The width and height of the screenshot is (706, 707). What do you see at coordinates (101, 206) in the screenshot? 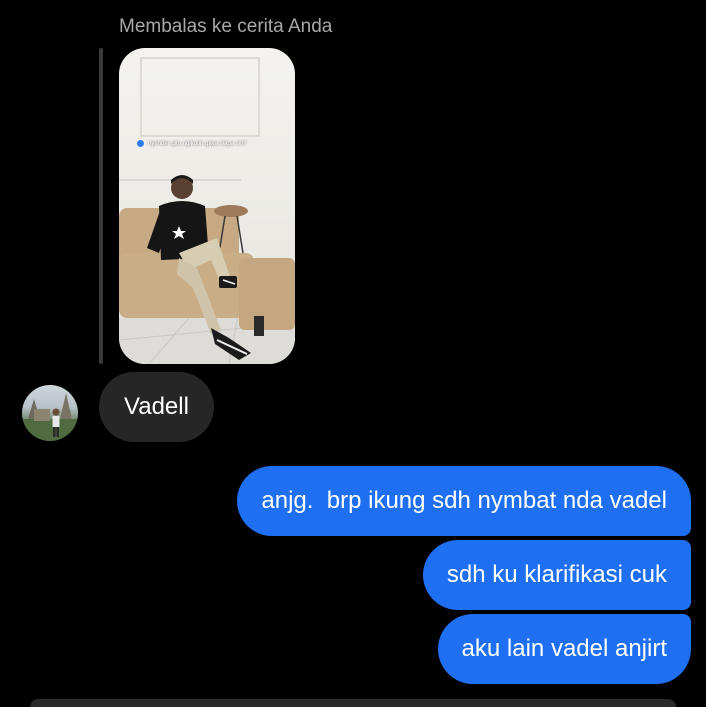
I see `reply-quote-bar` at bounding box center [101, 206].